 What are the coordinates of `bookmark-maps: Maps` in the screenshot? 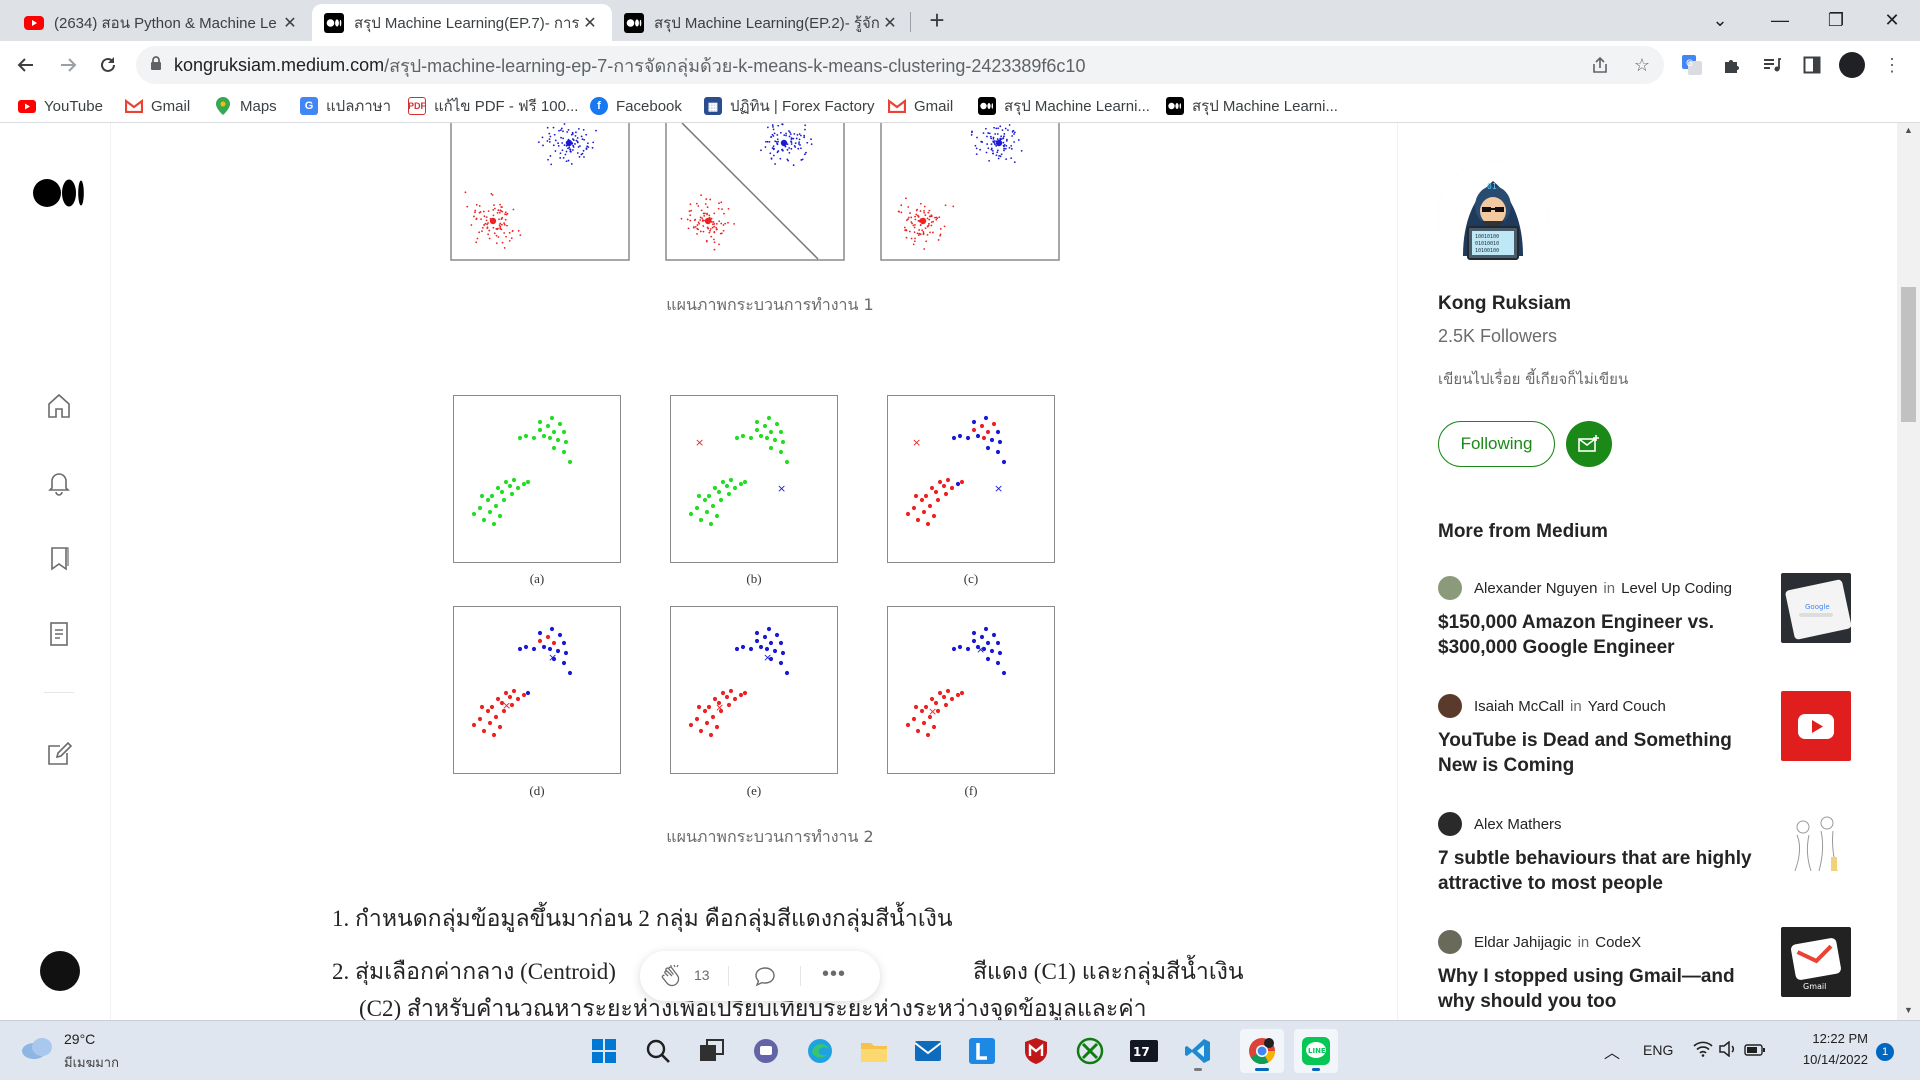 It's located at (245, 106).